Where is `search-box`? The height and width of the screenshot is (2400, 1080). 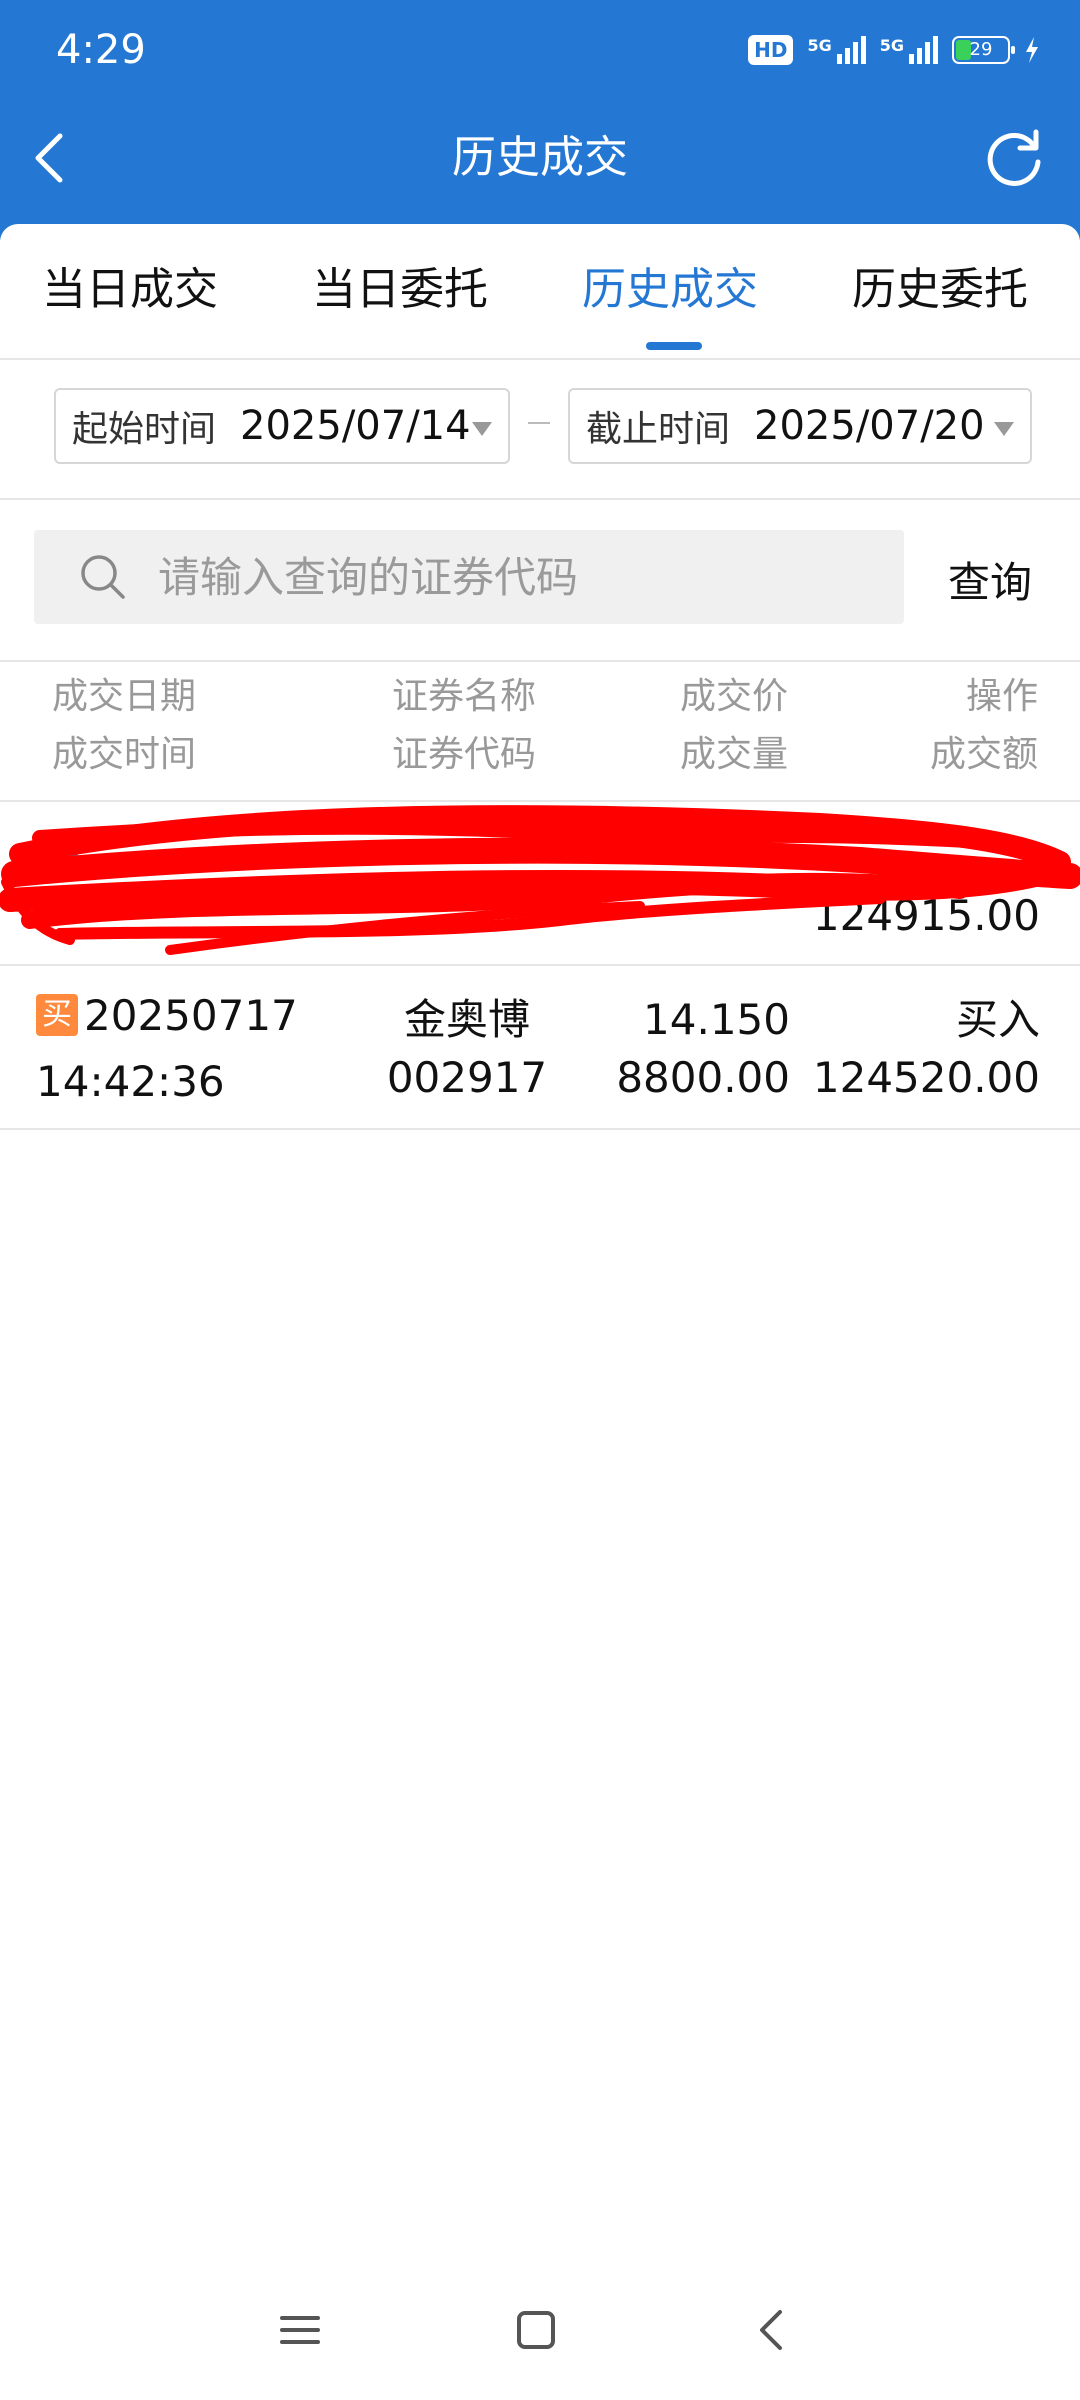 search-box is located at coordinates (469, 577).